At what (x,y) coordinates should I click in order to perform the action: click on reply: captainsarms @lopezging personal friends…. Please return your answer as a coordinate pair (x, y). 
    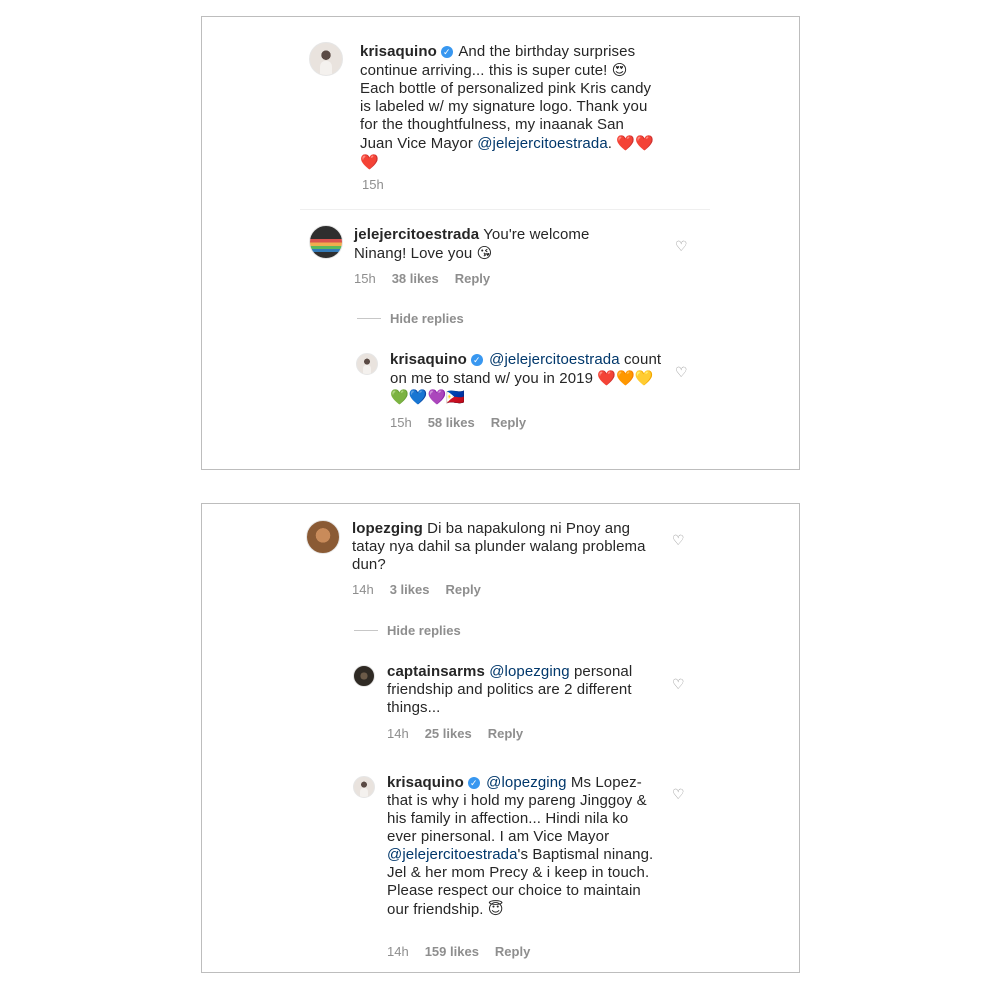
    Looking at the image, I should click on (523, 690).